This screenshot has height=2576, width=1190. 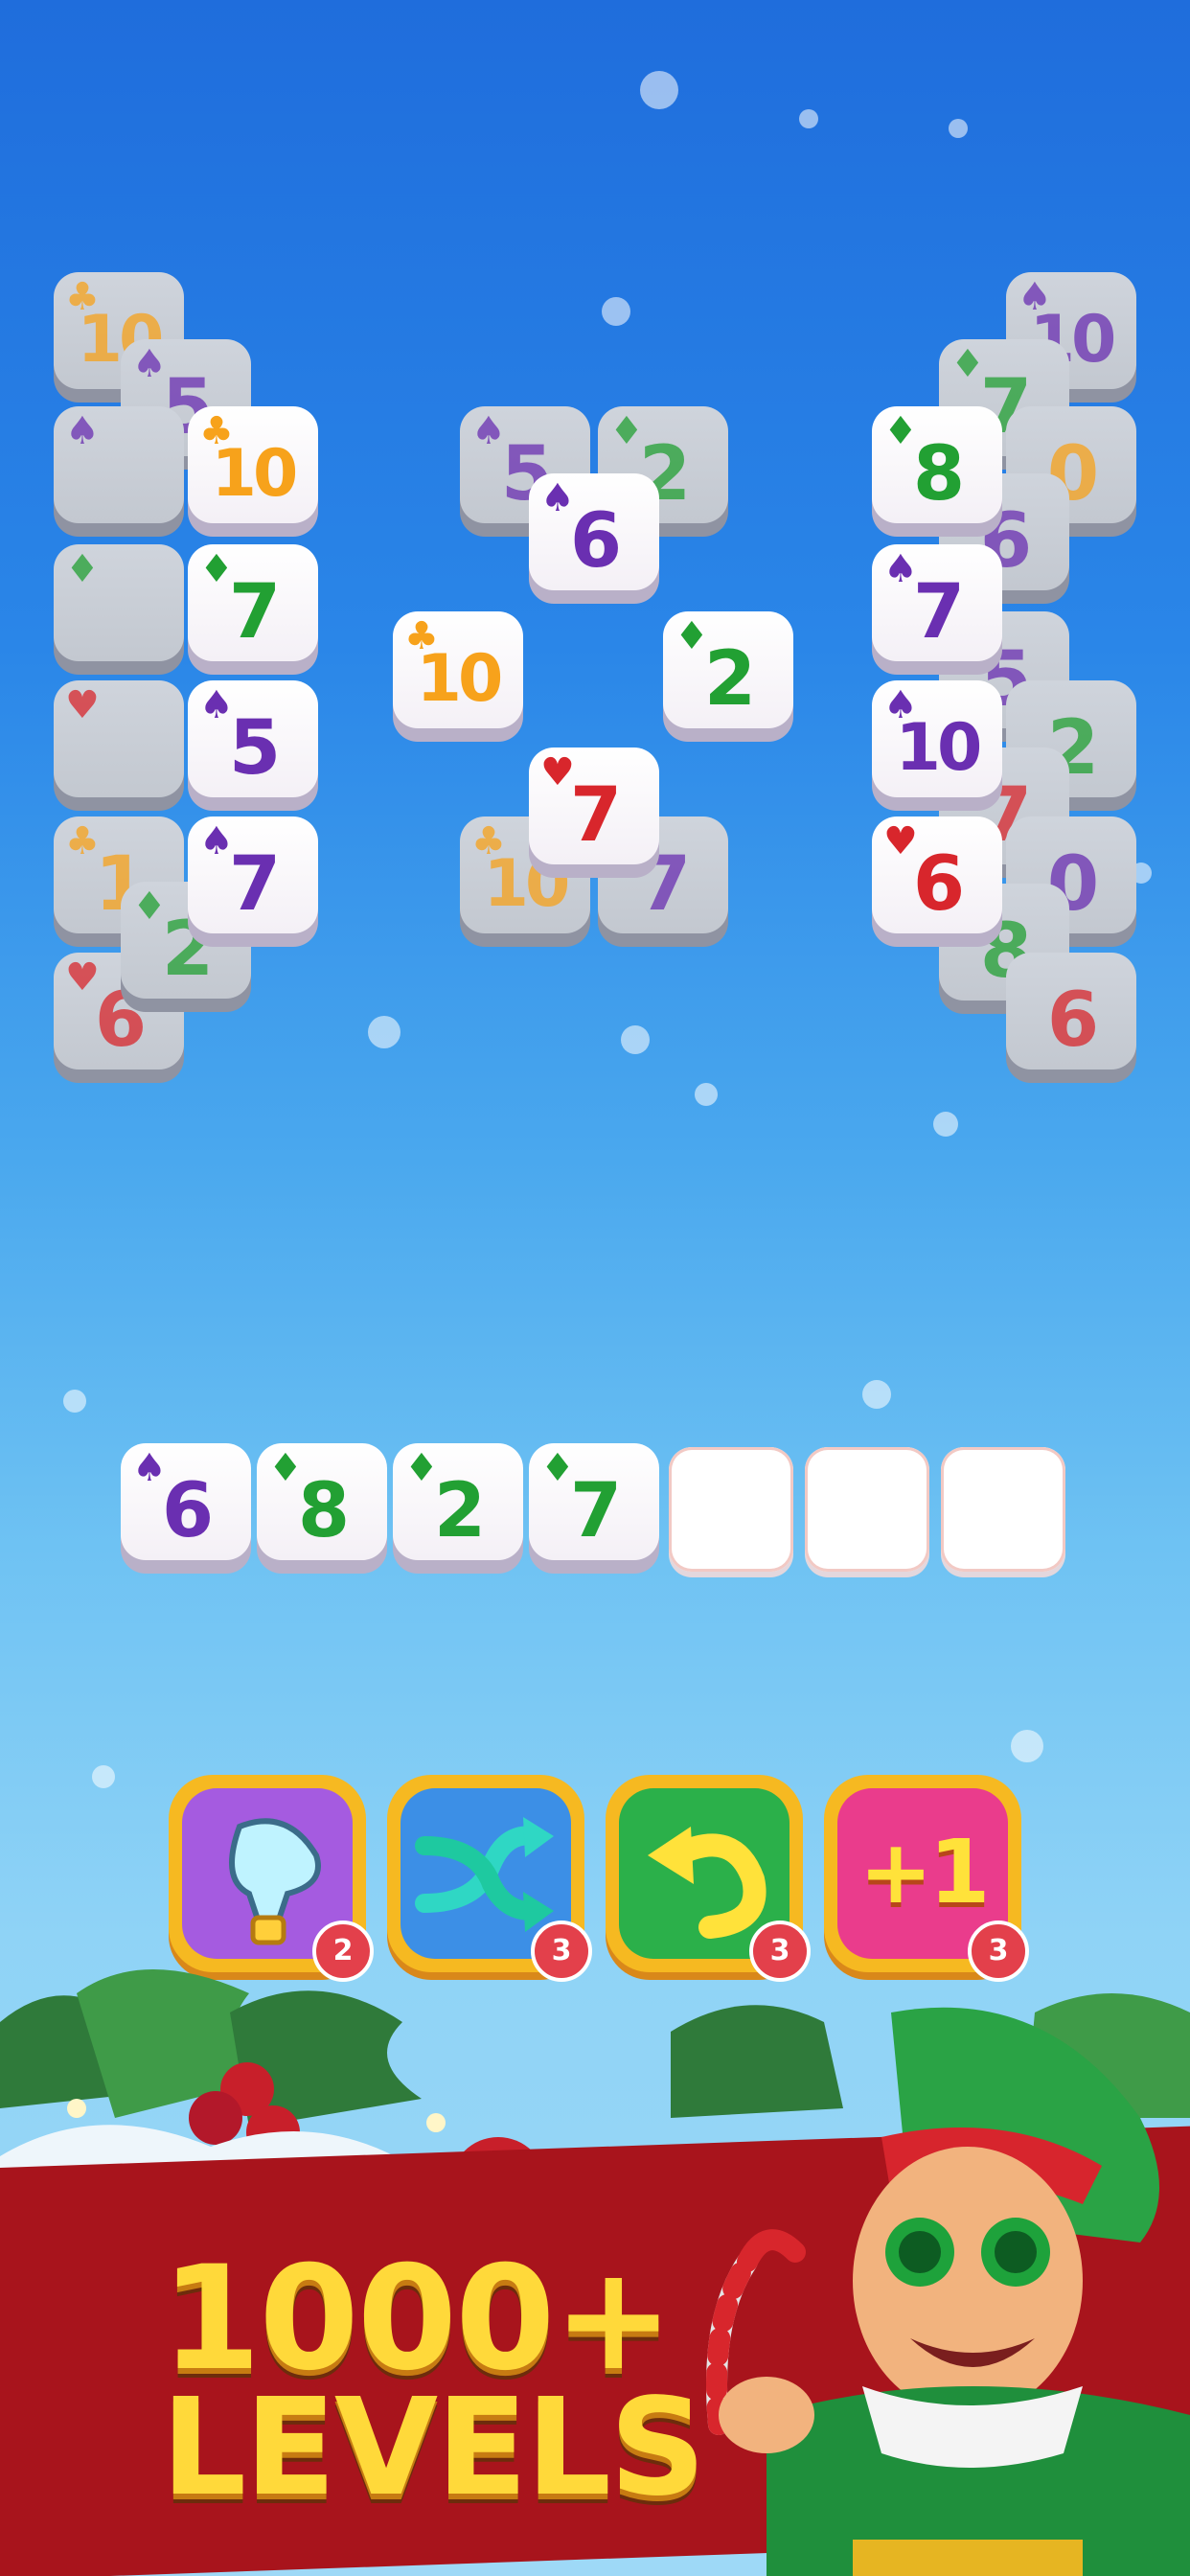 I want to click on board-tile: ♦, so click(x=119, y=609).